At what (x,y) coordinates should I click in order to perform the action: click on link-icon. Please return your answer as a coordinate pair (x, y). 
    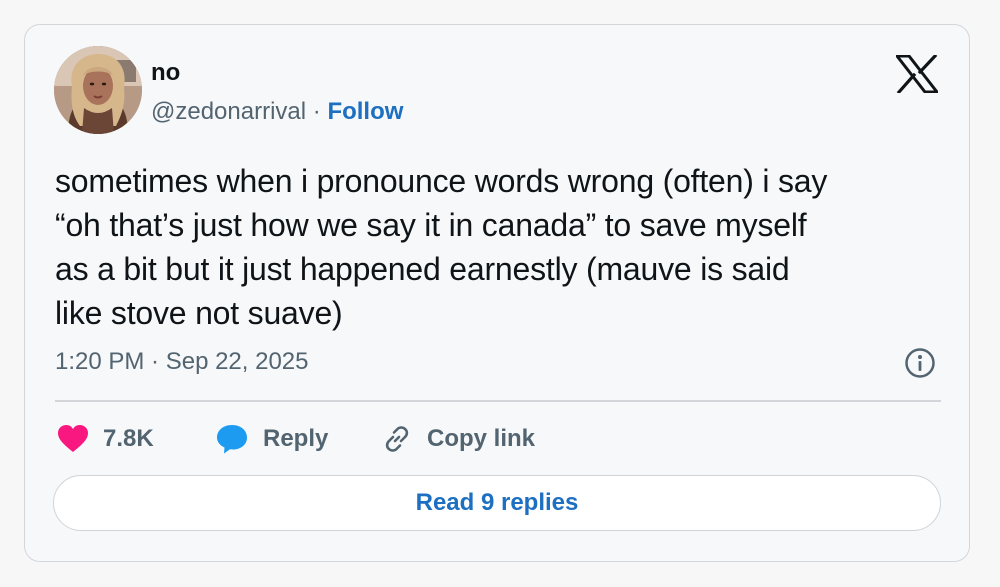
    Looking at the image, I should click on (397, 439).